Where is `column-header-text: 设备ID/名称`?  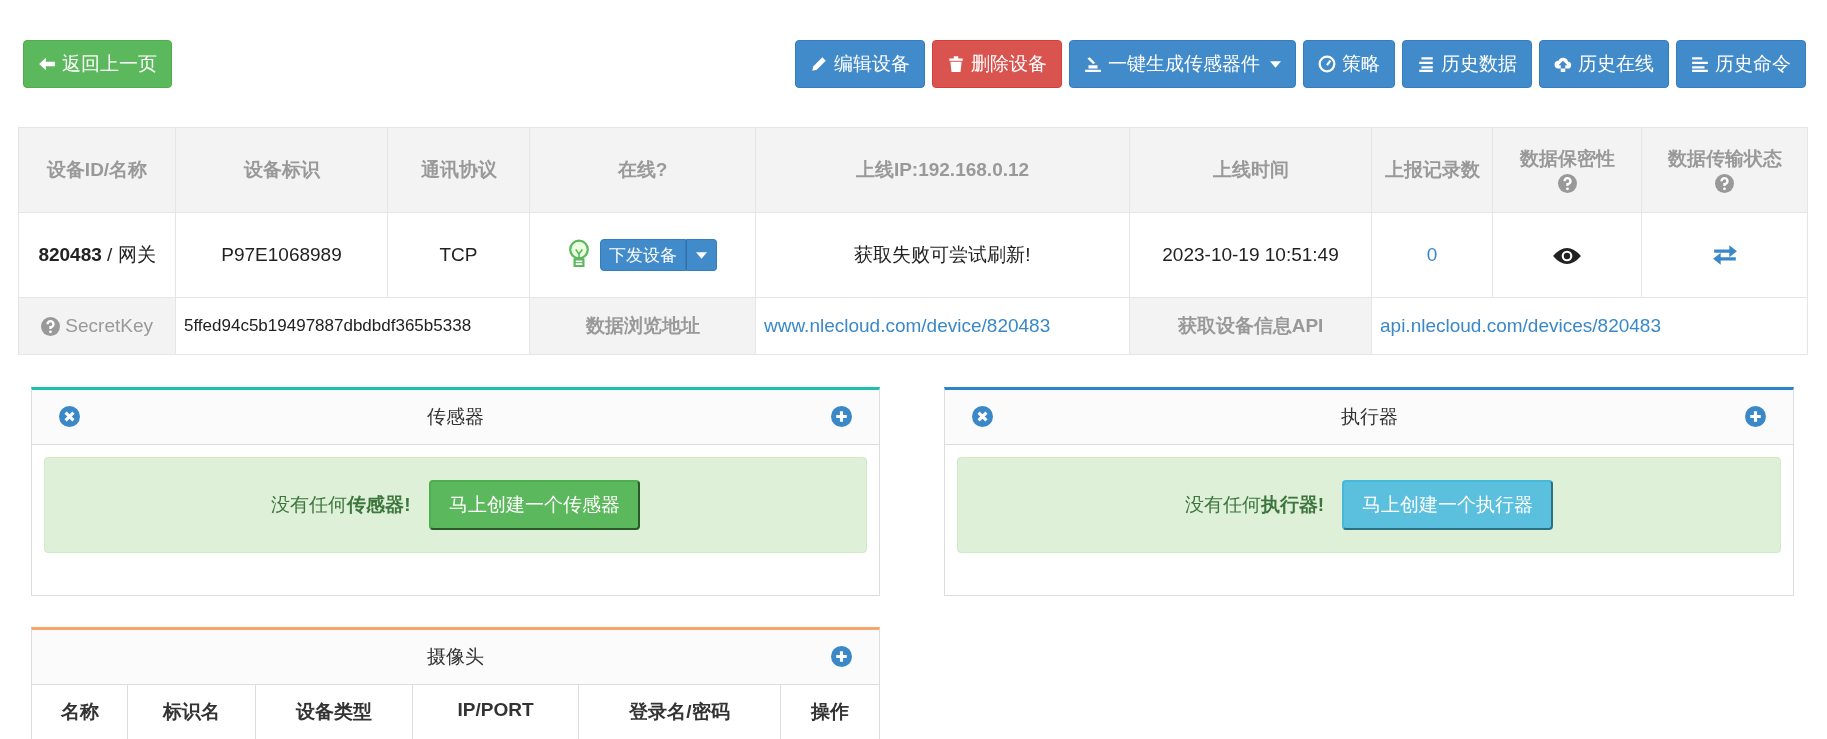 column-header-text: 设备ID/名称 is located at coordinates (97, 169).